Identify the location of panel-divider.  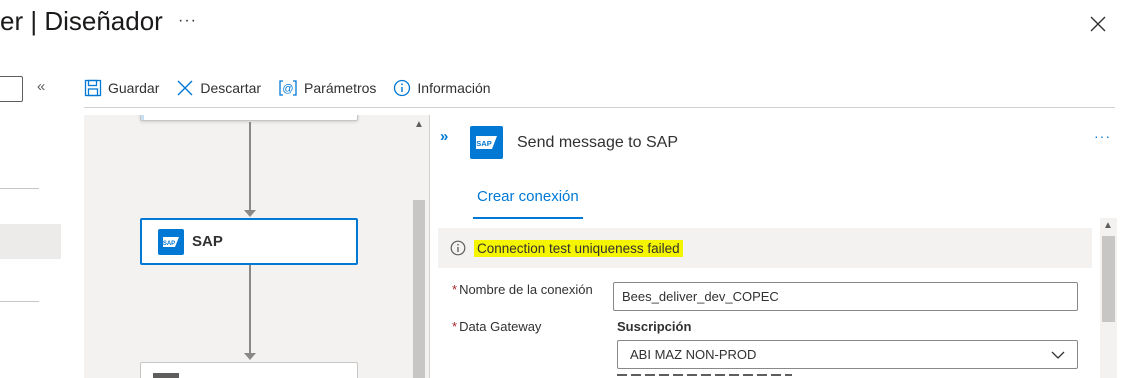
(429, 246).